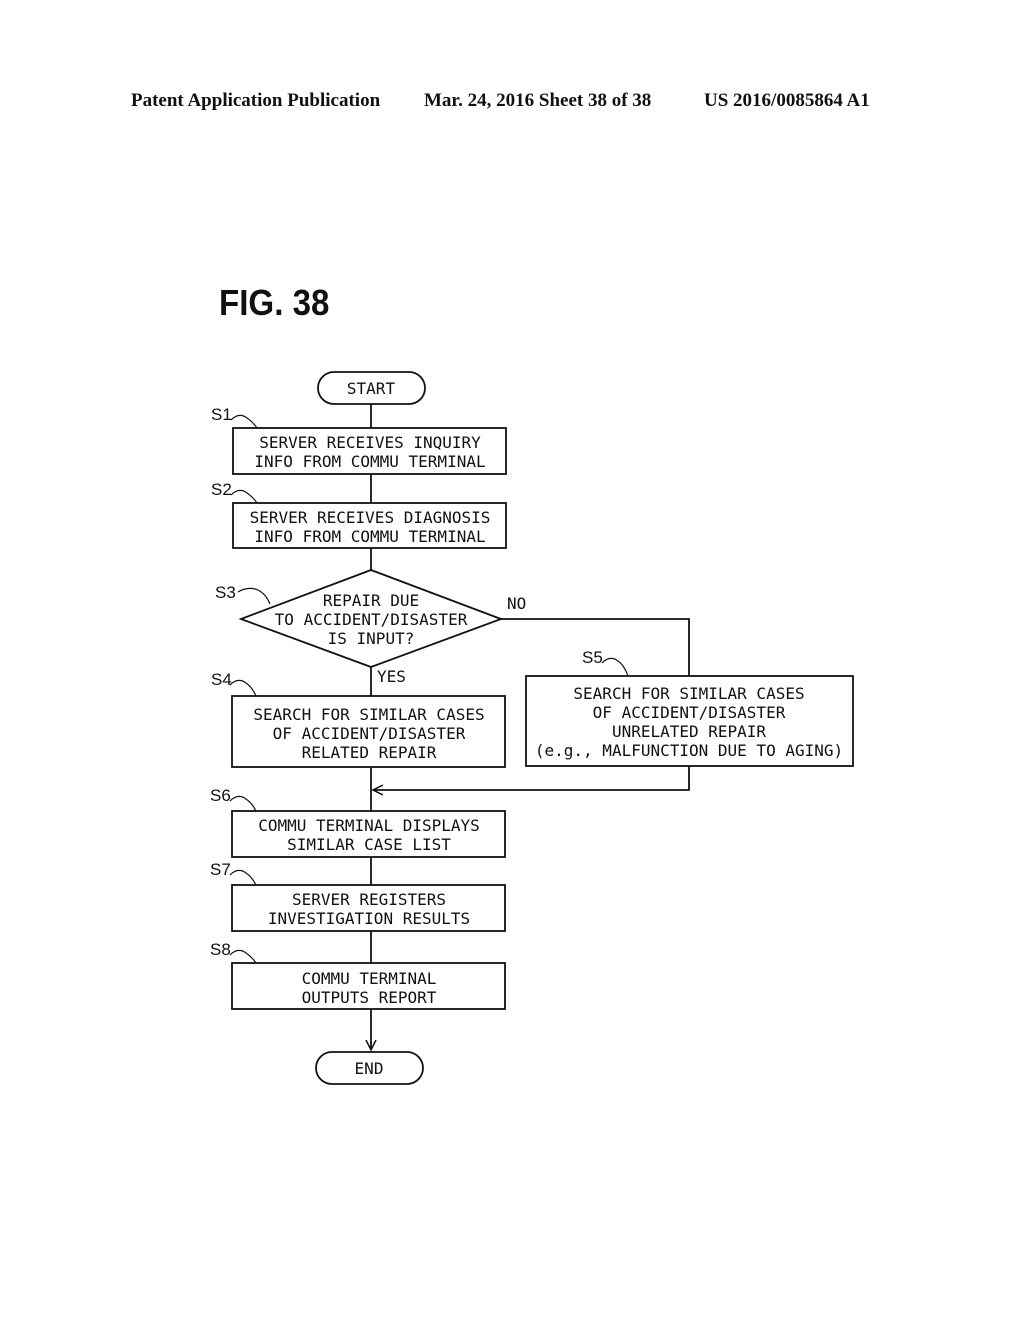 The width and height of the screenshot is (1024, 1320). I want to click on step-s1-text-line: SERVER RECEIVES INQUIRY, so click(370, 442).